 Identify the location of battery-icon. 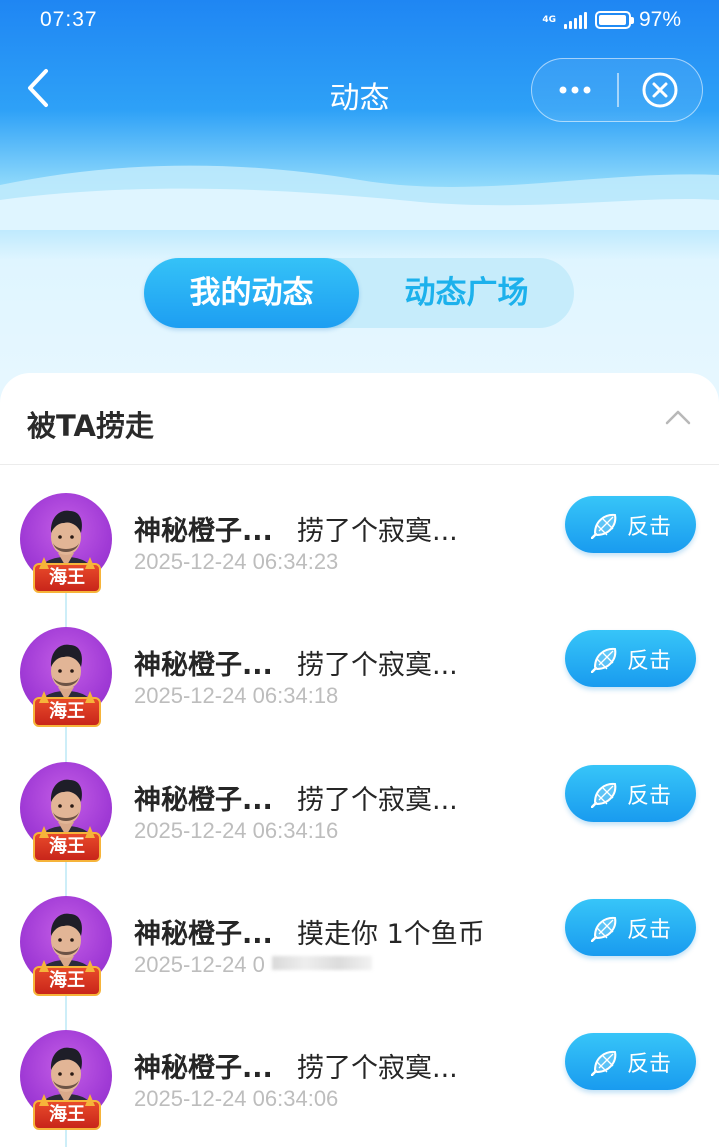
(614, 20).